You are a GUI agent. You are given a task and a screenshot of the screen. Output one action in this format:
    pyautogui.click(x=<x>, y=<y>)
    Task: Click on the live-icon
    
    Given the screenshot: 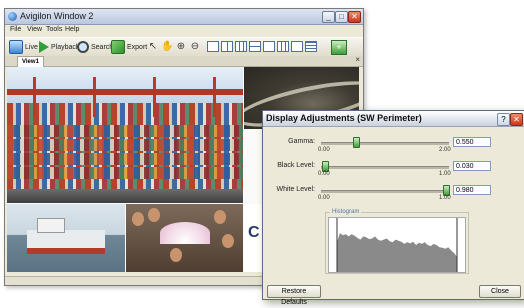 What is the action you would take?
    pyautogui.click(x=16, y=47)
    